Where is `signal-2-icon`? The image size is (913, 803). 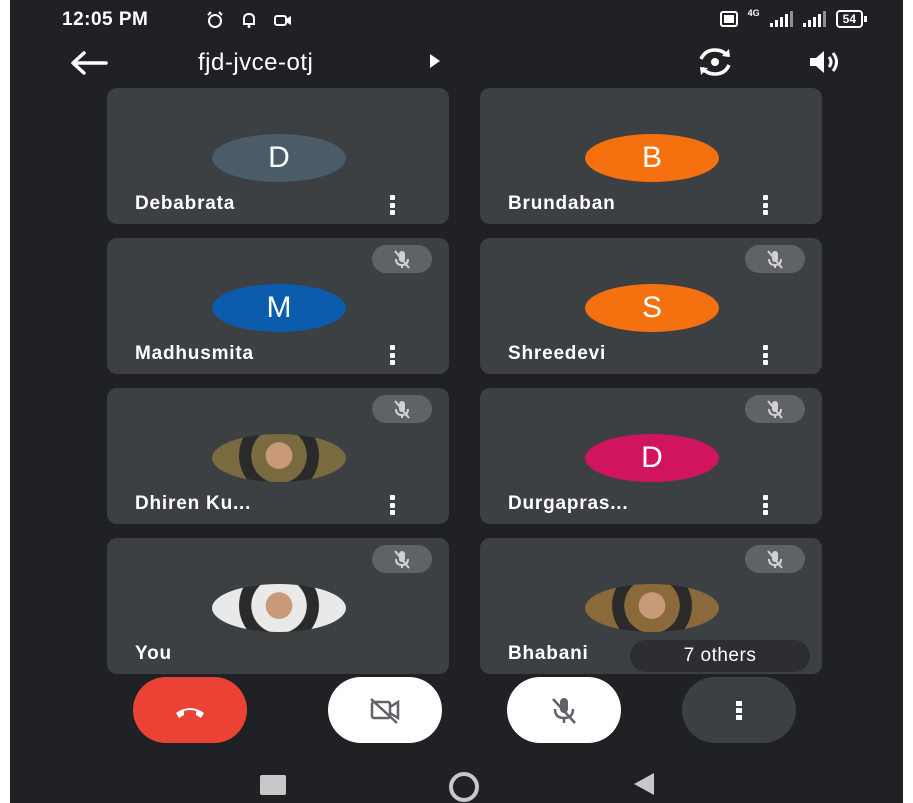
signal-2-icon is located at coordinates (814, 19).